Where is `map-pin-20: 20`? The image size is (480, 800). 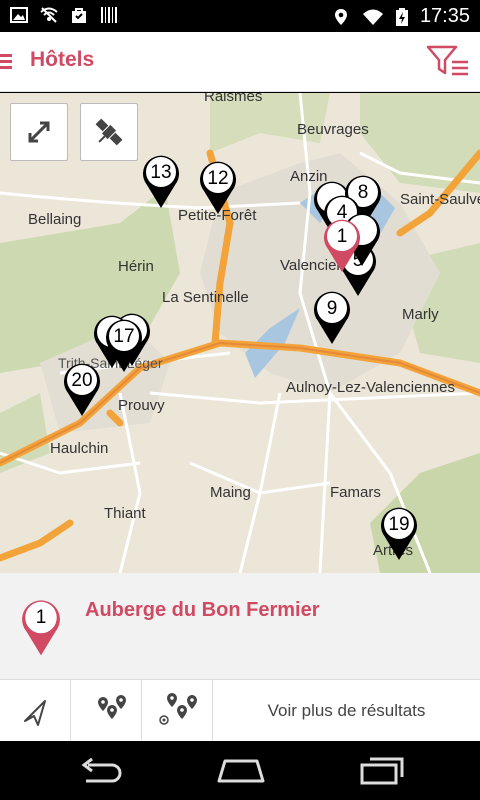 map-pin-20: 20 is located at coordinates (82, 389).